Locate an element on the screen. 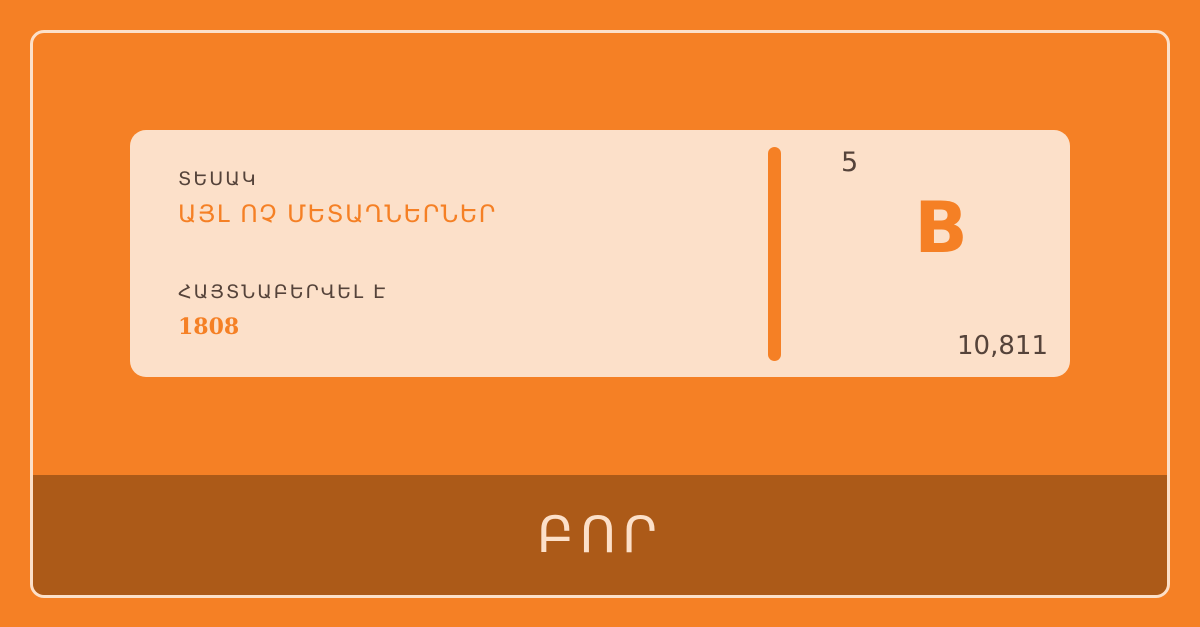  discovered-year: 1808 is located at coordinates (209, 327).